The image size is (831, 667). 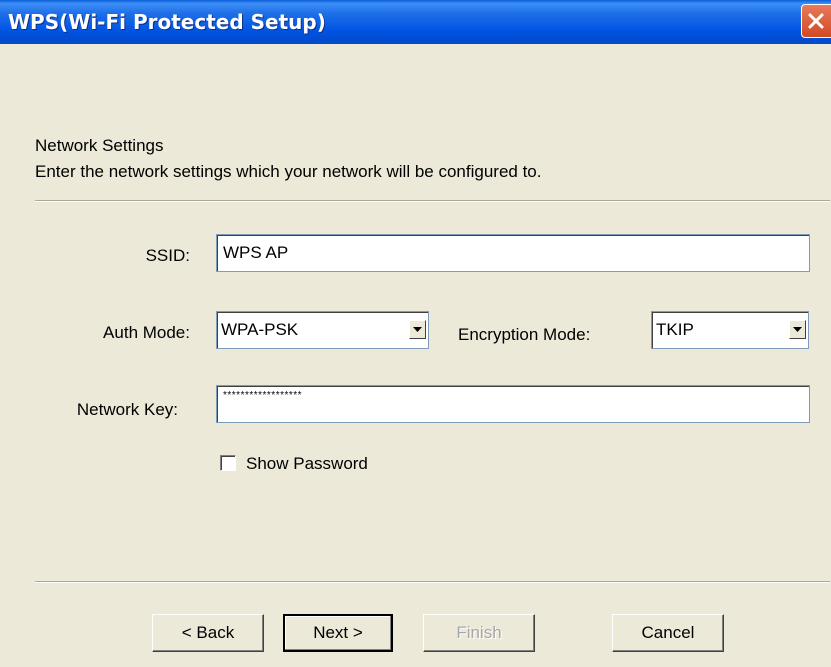 I want to click on bottom-divider, so click(x=432, y=582).